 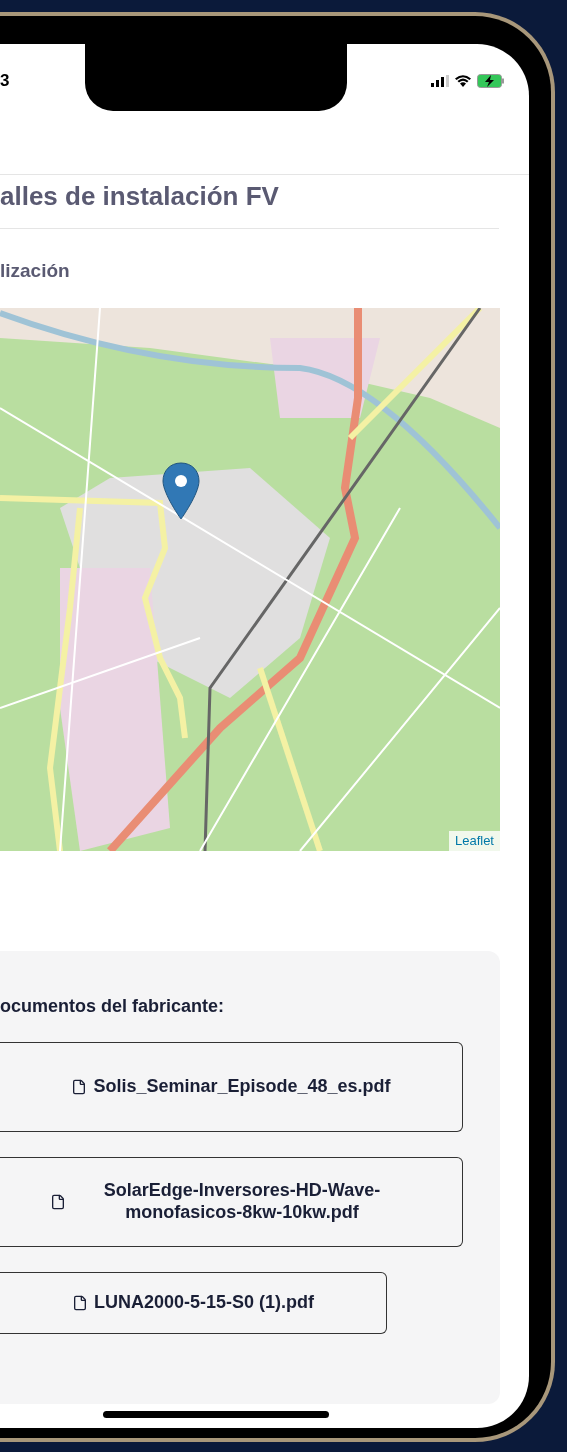 I want to click on section-heading: lización, so click(x=35, y=271).